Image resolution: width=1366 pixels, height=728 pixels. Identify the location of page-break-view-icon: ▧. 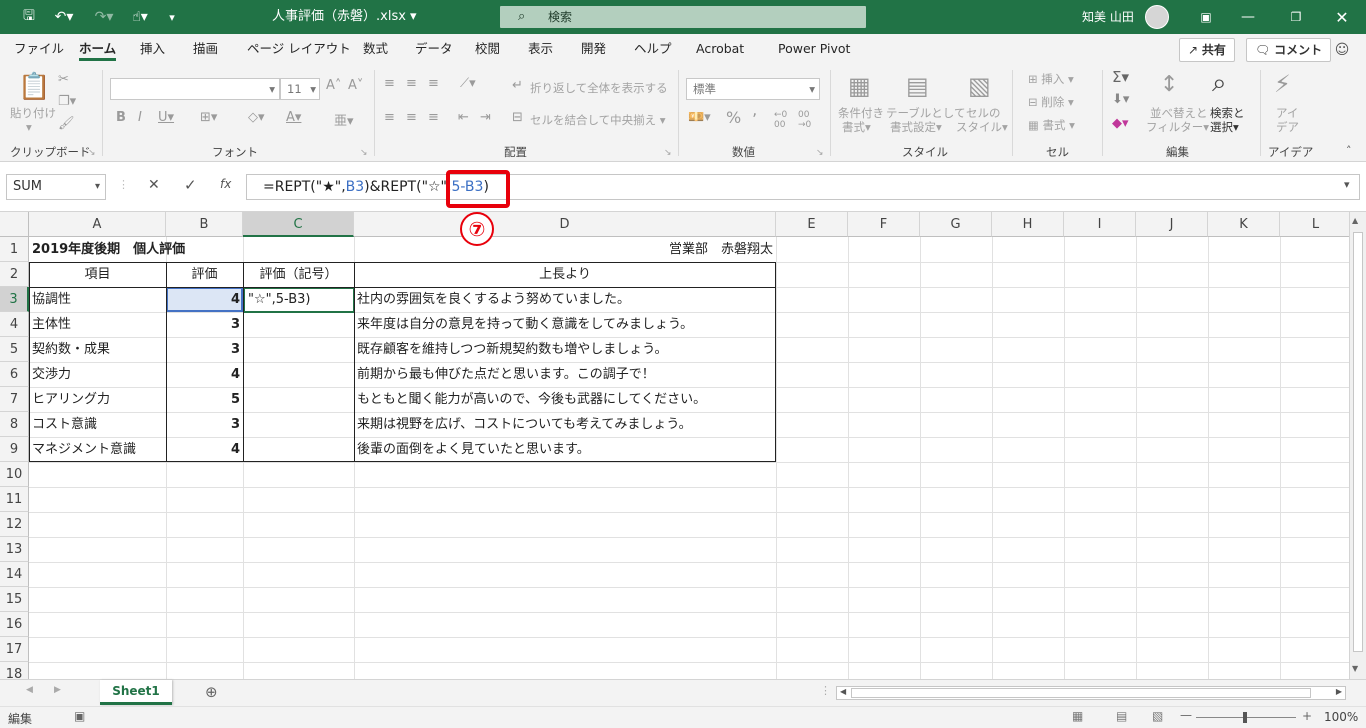
(1157, 716).